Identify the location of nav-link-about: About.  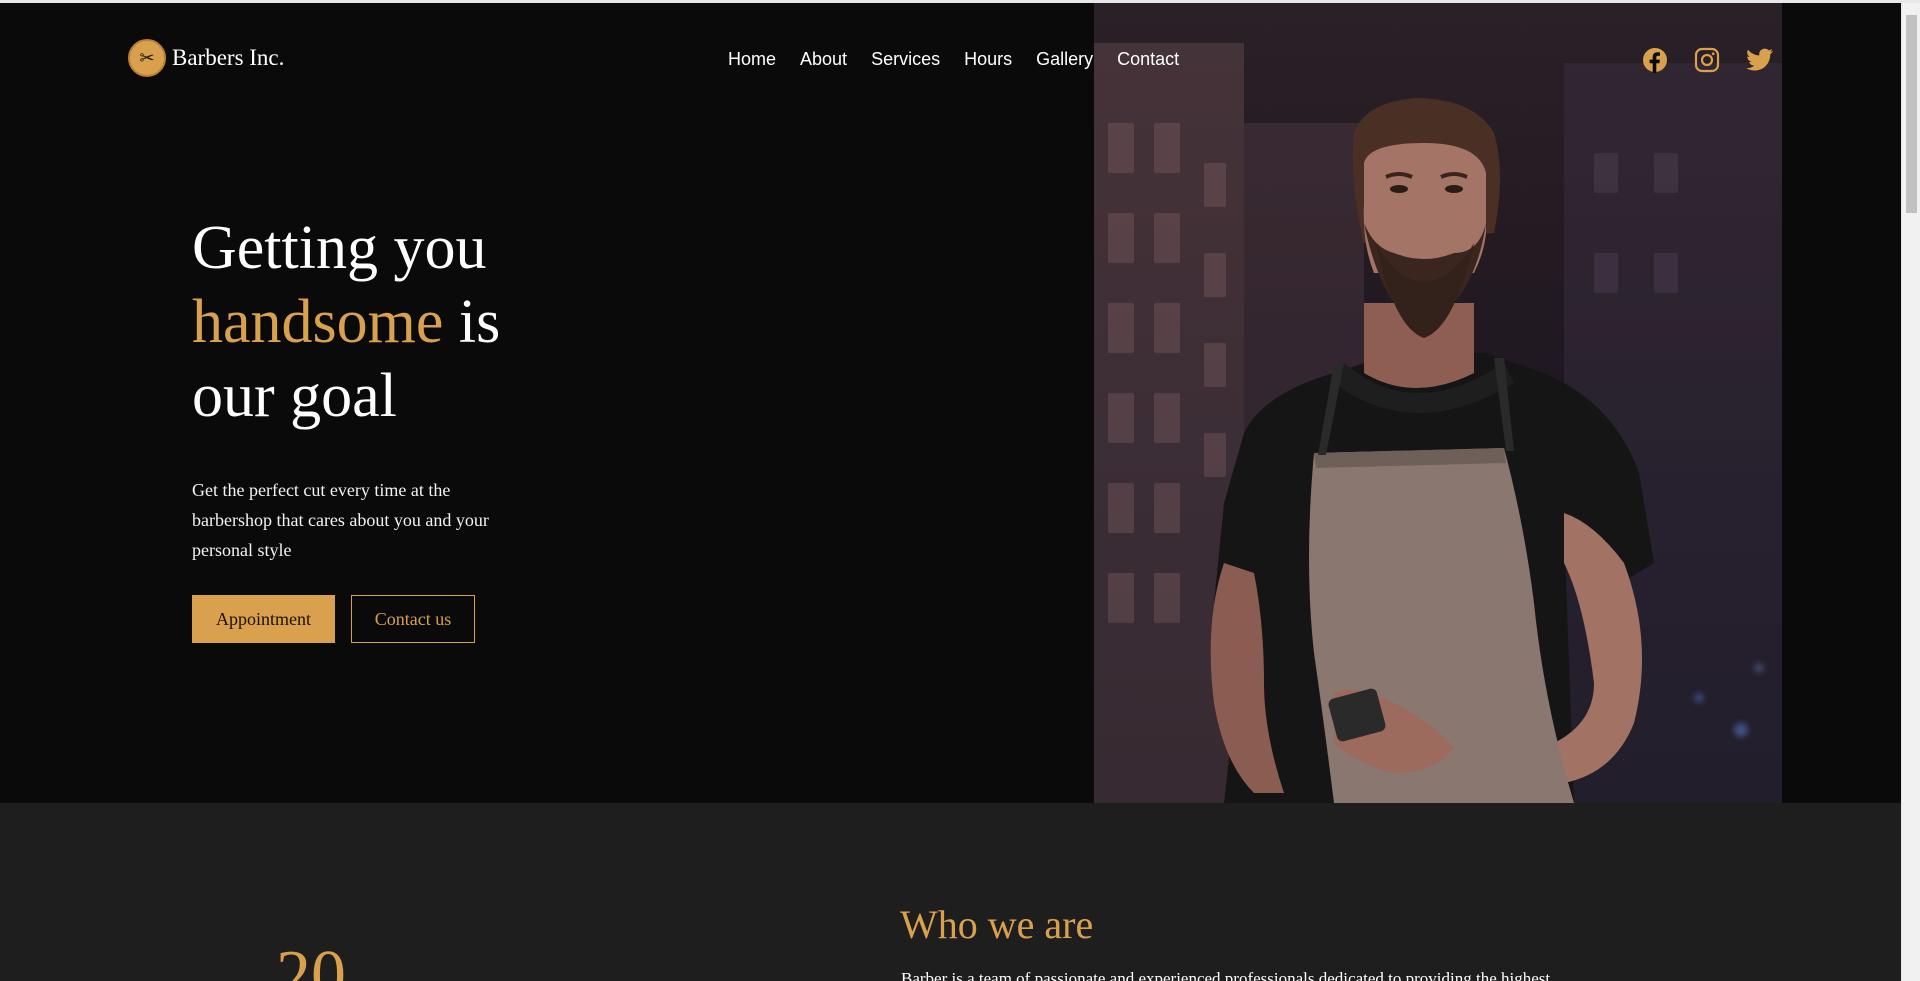
(823, 59).